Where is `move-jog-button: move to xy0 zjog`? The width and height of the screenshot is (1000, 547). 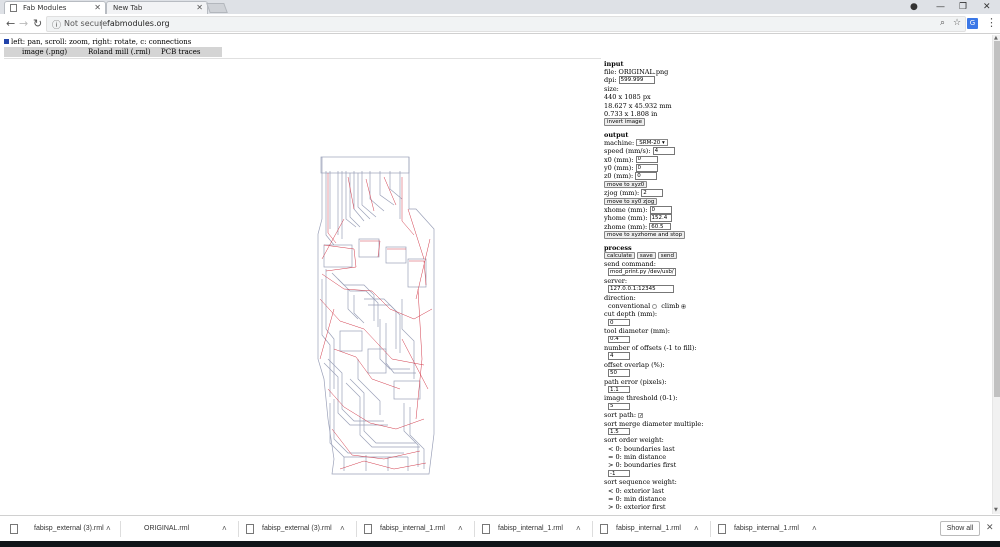 move-jog-button: move to xy0 zjog is located at coordinates (631, 201).